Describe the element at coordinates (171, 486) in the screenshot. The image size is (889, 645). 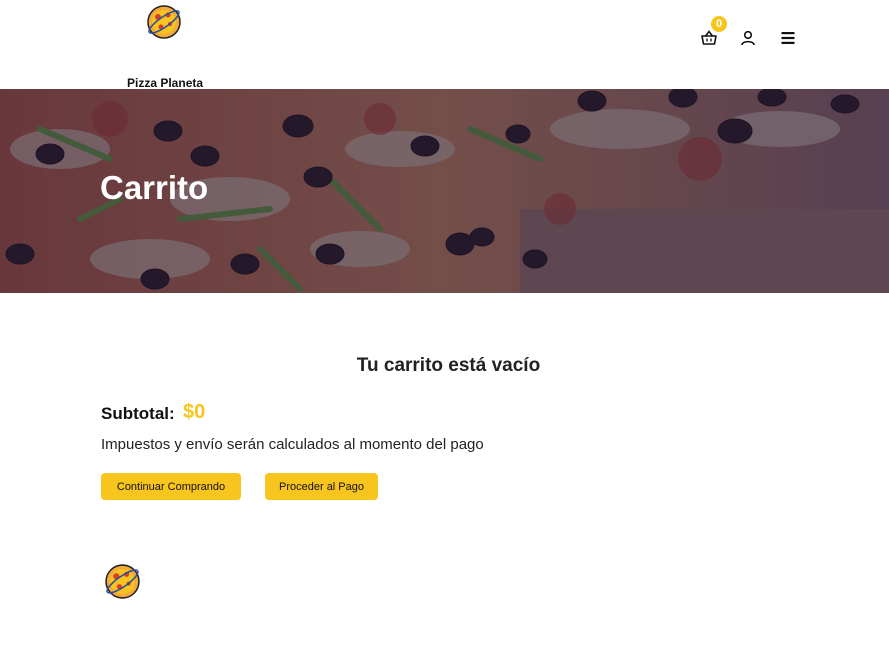
I see `continue-shopping-button: Continuar Comprando` at that location.